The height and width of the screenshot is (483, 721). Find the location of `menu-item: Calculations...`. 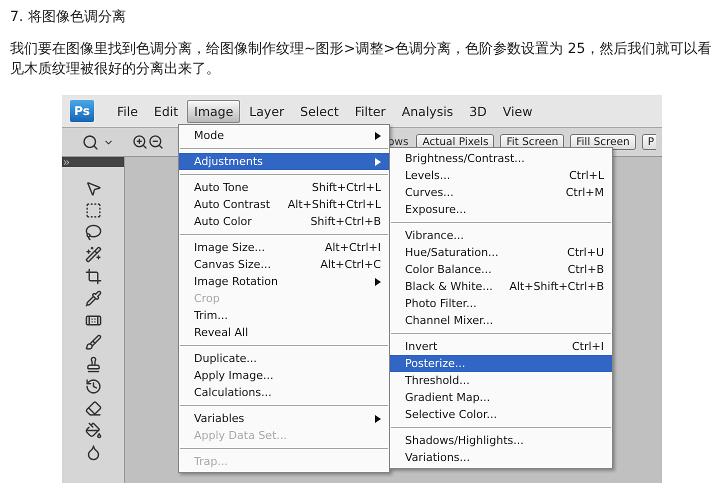

menu-item: Calculations... is located at coordinates (284, 392).